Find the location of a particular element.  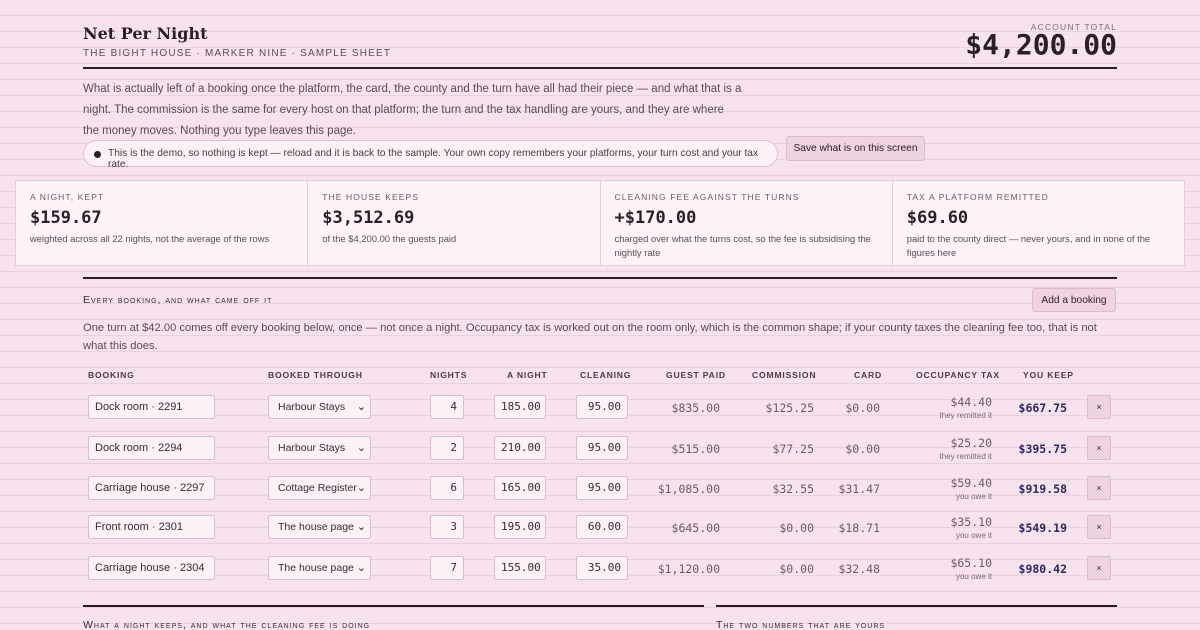

nights-input: 2 is located at coordinates (447, 448).